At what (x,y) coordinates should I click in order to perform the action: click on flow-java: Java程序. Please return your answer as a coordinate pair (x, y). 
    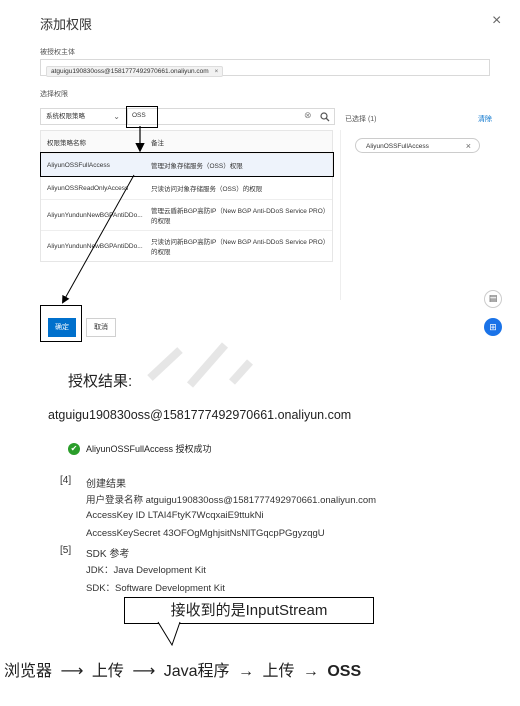
    Looking at the image, I should click on (196, 671).